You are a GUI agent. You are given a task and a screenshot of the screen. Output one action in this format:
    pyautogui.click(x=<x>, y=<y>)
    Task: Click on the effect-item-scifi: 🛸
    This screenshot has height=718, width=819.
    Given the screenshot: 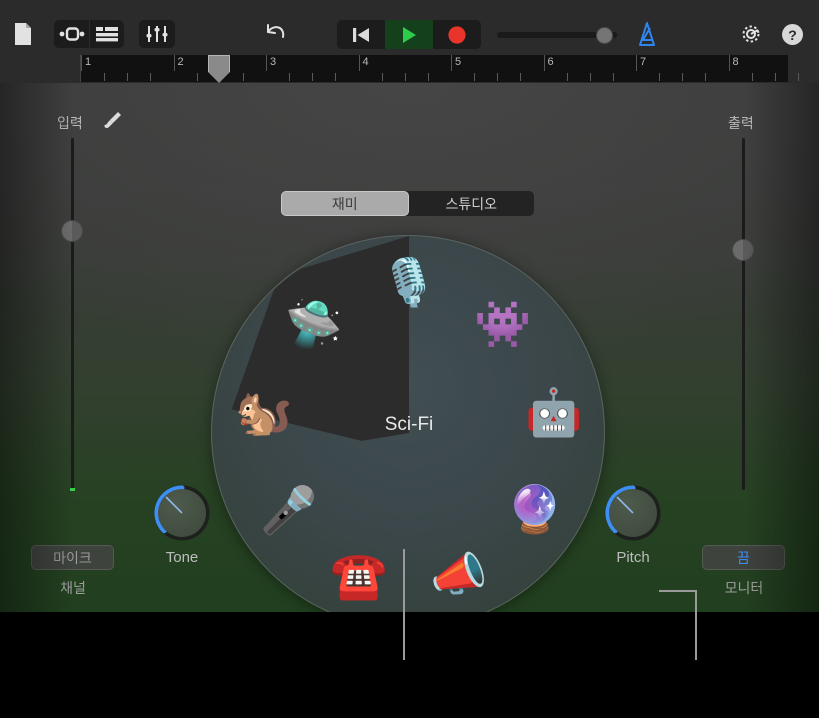 What is the action you would take?
    pyautogui.click(x=314, y=324)
    